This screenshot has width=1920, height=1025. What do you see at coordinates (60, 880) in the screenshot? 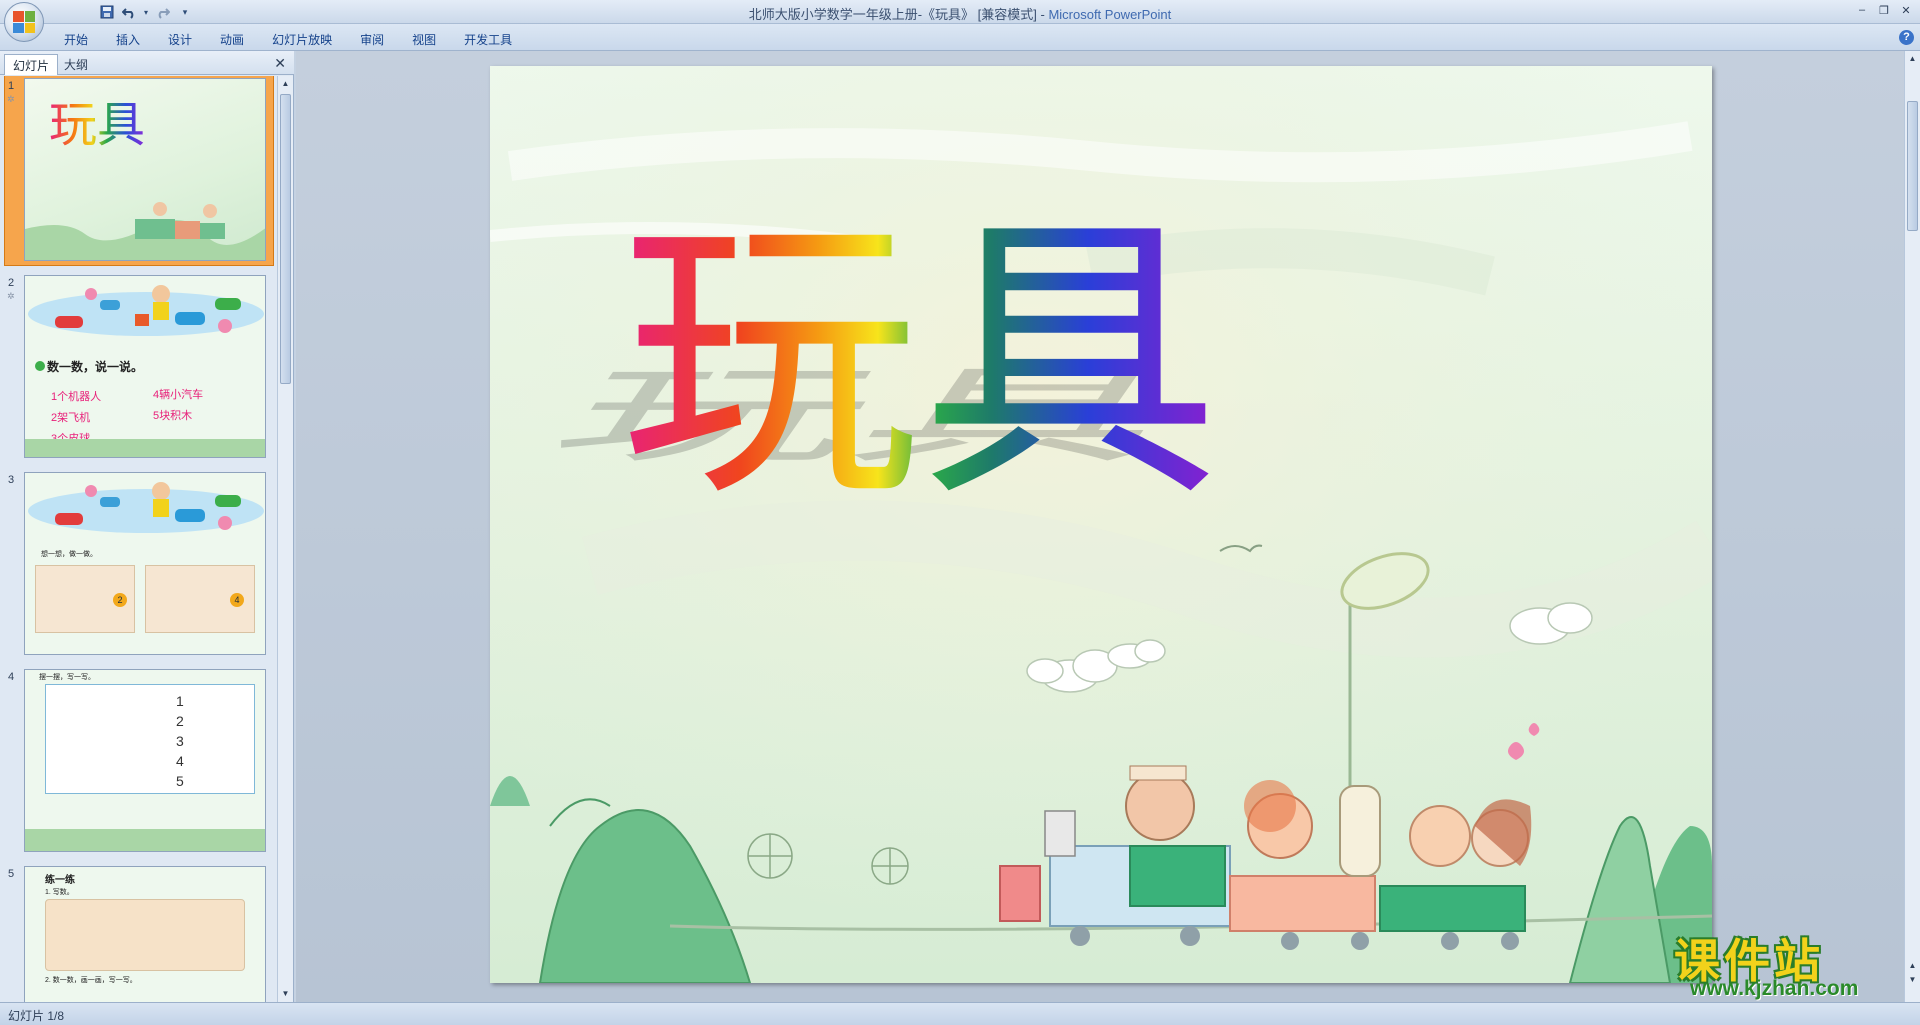
I see `thumb-heading: 练一练` at bounding box center [60, 880].